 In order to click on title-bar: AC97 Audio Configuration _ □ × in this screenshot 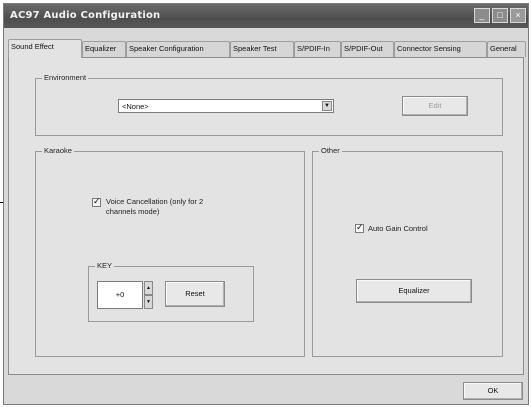, I will do `click(266, 16)`.